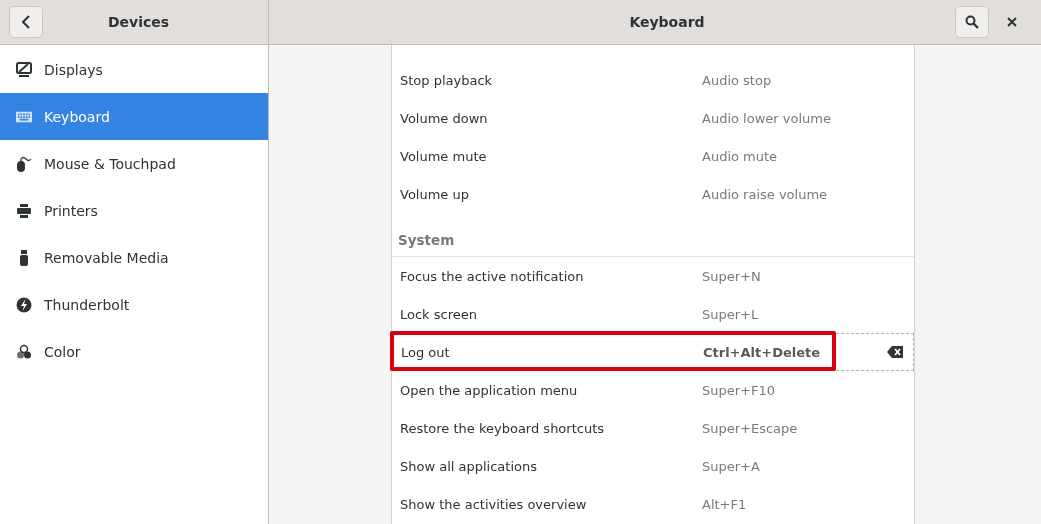 This screenshot has width=1041, height=524. Describe the element at coordinates (24, 69) in the screenshot. I see `monitor-icon` at that location.